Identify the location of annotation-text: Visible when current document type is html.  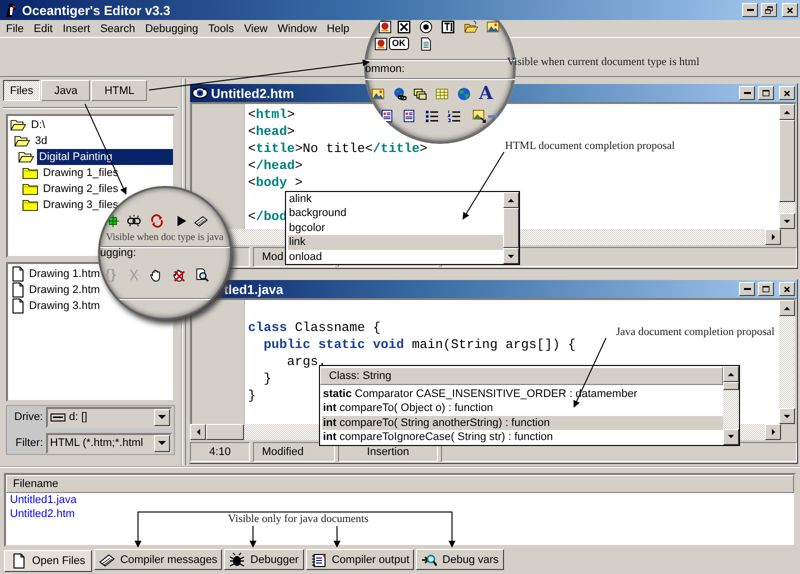
(603, 62).